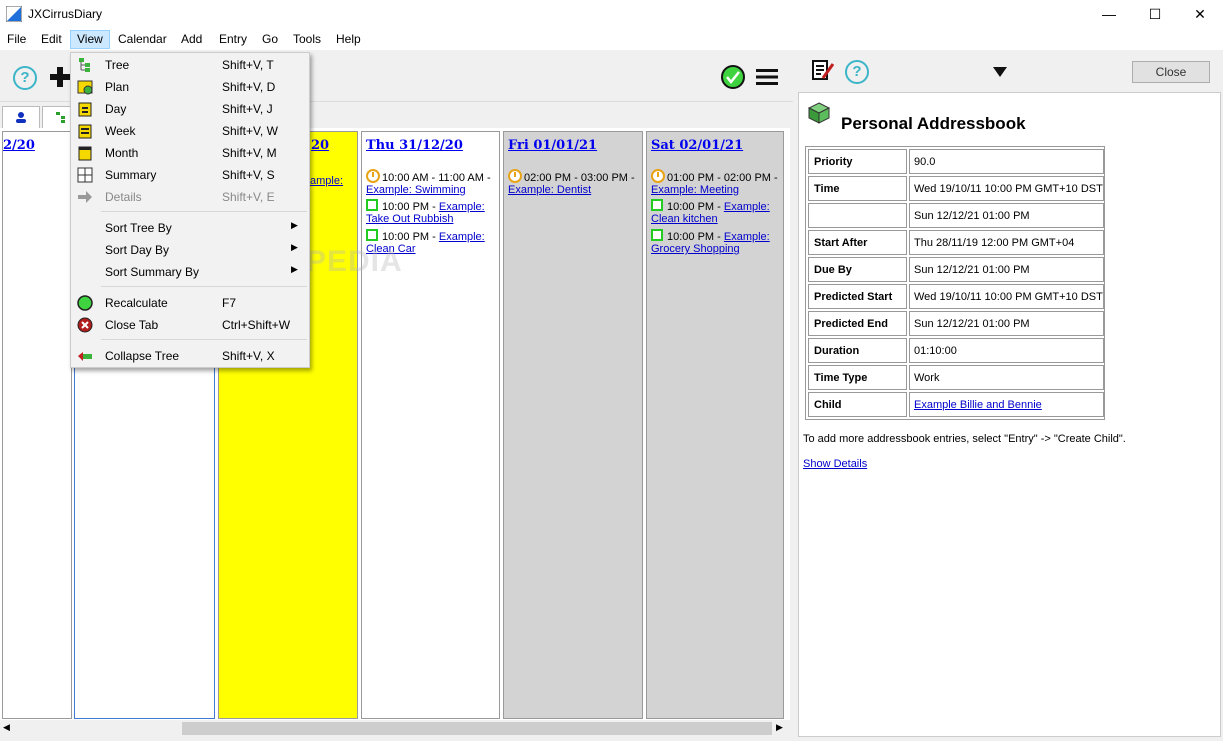  What do you see at coordinates (16, 39) in the screenshot?
I see `menu-file: File` at bounding box center [16, 39].